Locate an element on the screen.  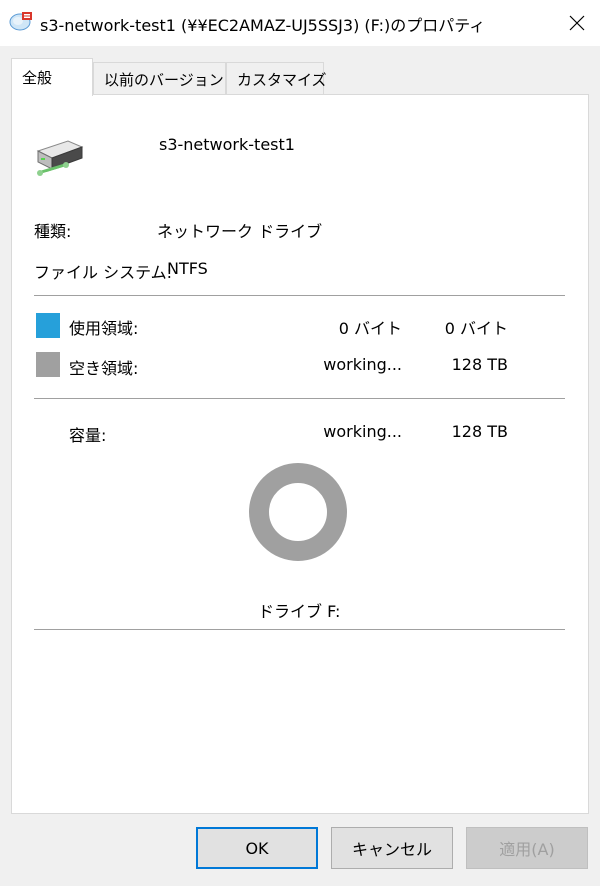
ok-button: OK is located at coordinates (257, 848).